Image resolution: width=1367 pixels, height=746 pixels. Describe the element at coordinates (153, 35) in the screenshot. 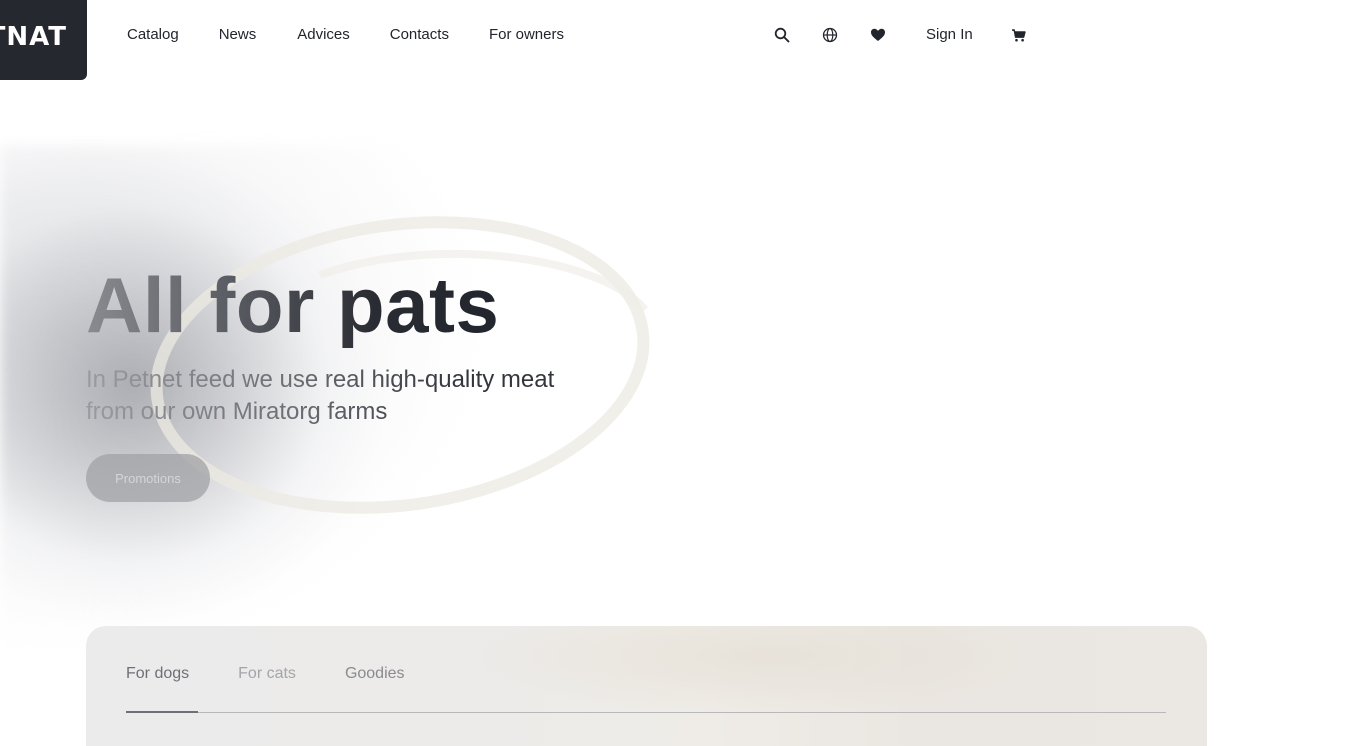

I see `nav-catalog: Catalog` at that location.